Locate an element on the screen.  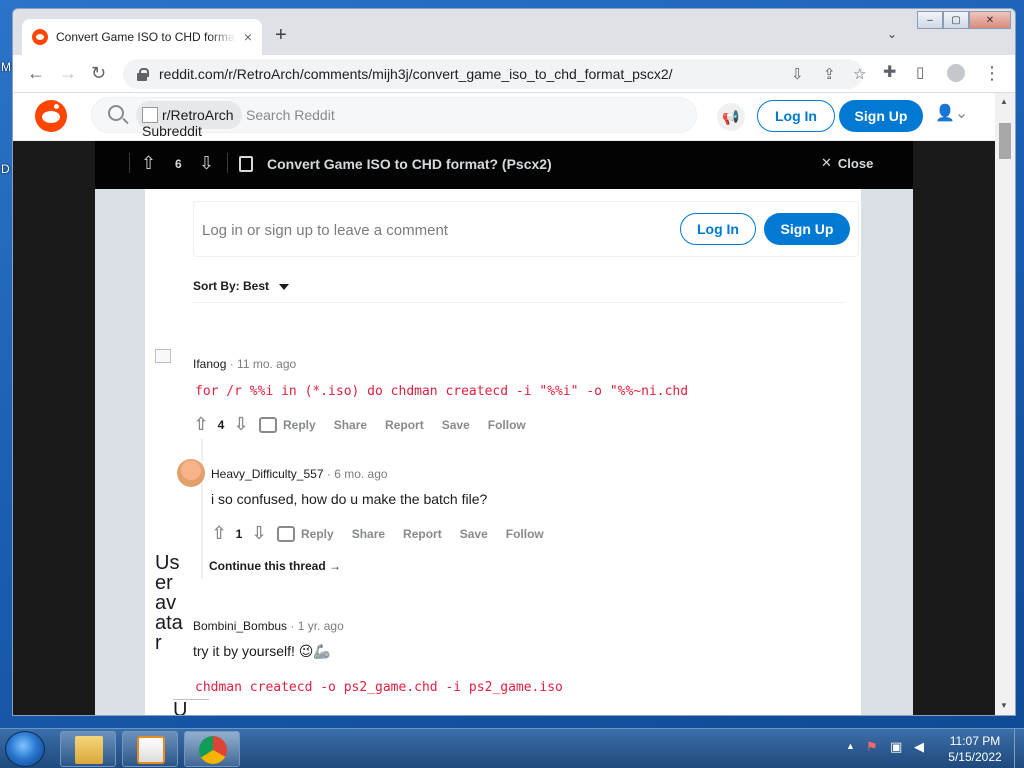
post-title: Convert Game ISO to CHD format? (Pscx2) is located at coordinates (409, 164).